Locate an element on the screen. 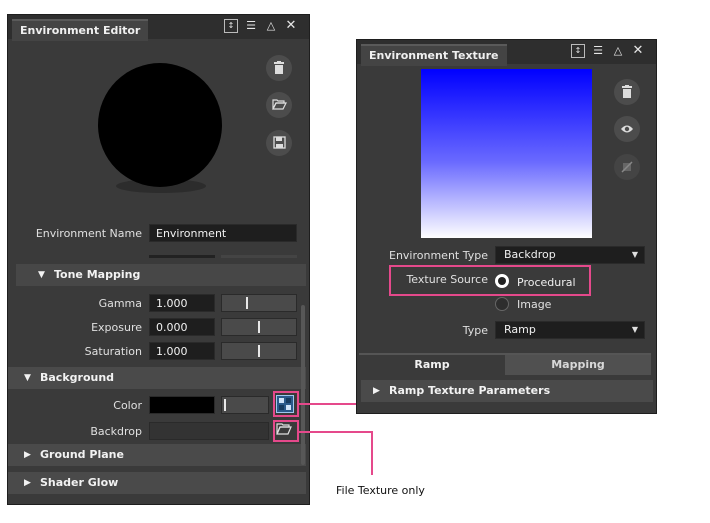 This screenshot has width=710, height=523. save-button is located at coordinates (279, 143).